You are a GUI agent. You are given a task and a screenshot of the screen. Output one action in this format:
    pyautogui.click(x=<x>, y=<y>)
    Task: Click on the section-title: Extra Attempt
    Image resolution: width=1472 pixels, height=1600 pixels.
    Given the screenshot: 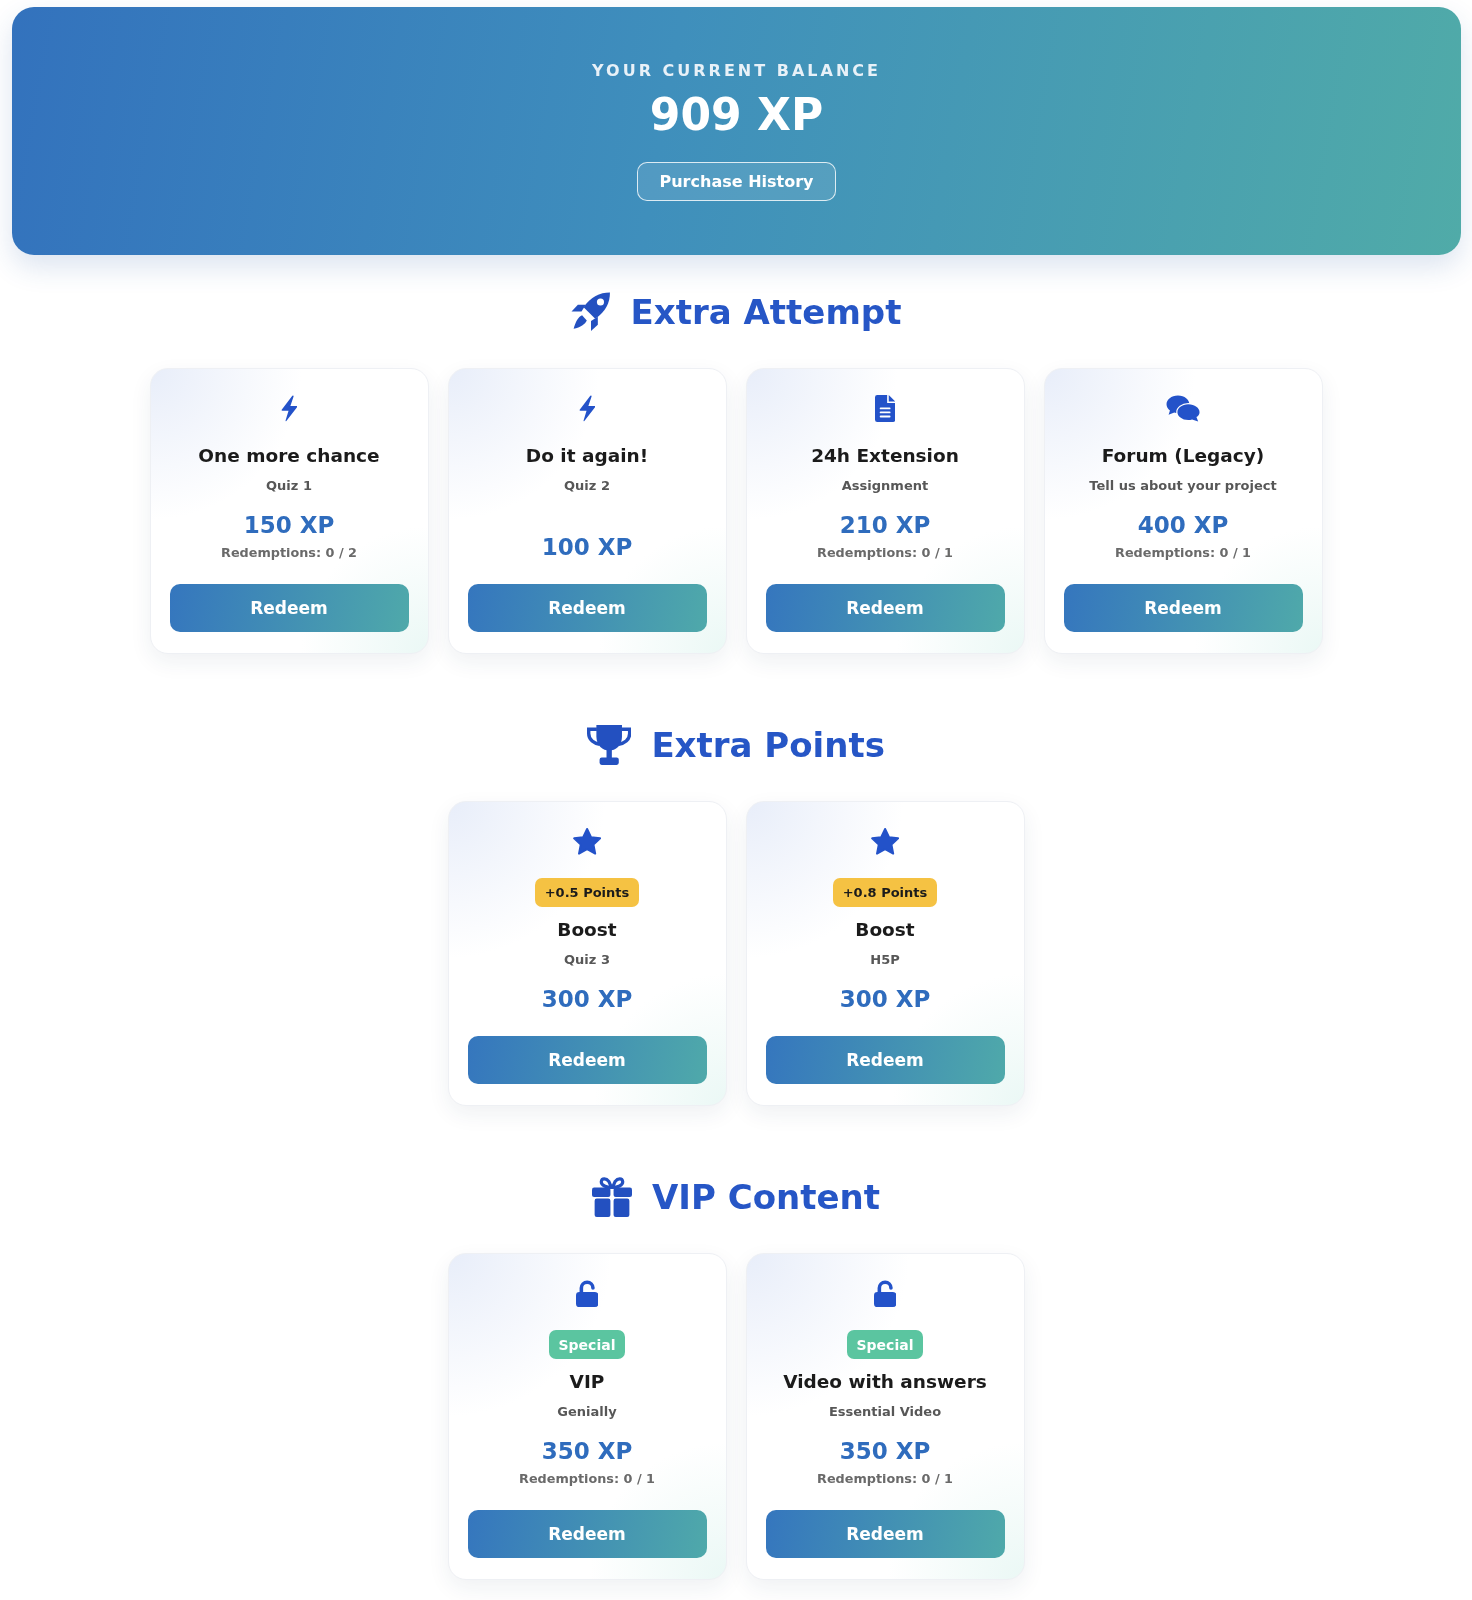 What is the action you would take?
    pyautogui.click(x=766, y=312)
    